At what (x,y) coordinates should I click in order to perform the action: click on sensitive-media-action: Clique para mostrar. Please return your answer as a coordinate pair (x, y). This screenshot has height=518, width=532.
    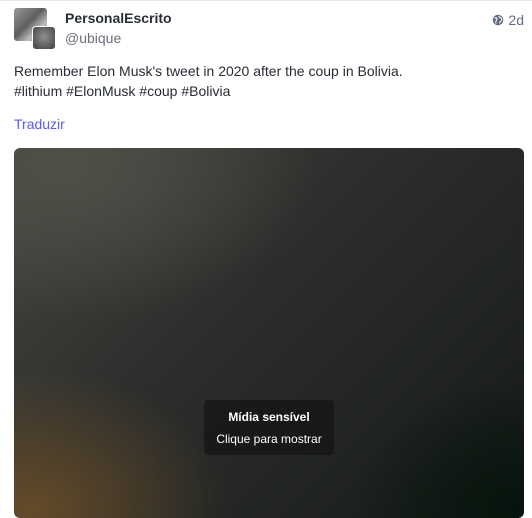
    Looking at the image, I should click on (269, 438).